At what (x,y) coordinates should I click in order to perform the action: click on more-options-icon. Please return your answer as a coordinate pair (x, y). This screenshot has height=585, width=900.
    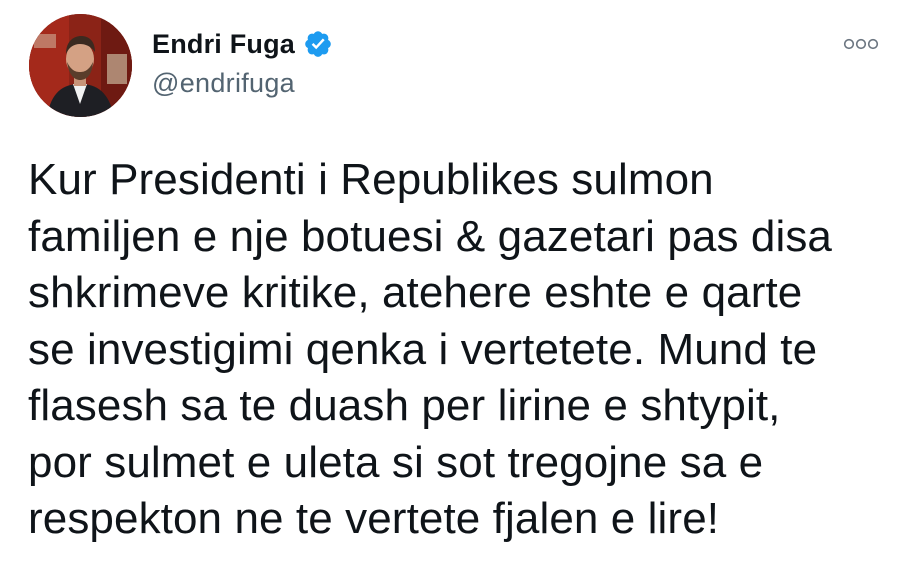
    Looking at the image, I should click on (861, 44).